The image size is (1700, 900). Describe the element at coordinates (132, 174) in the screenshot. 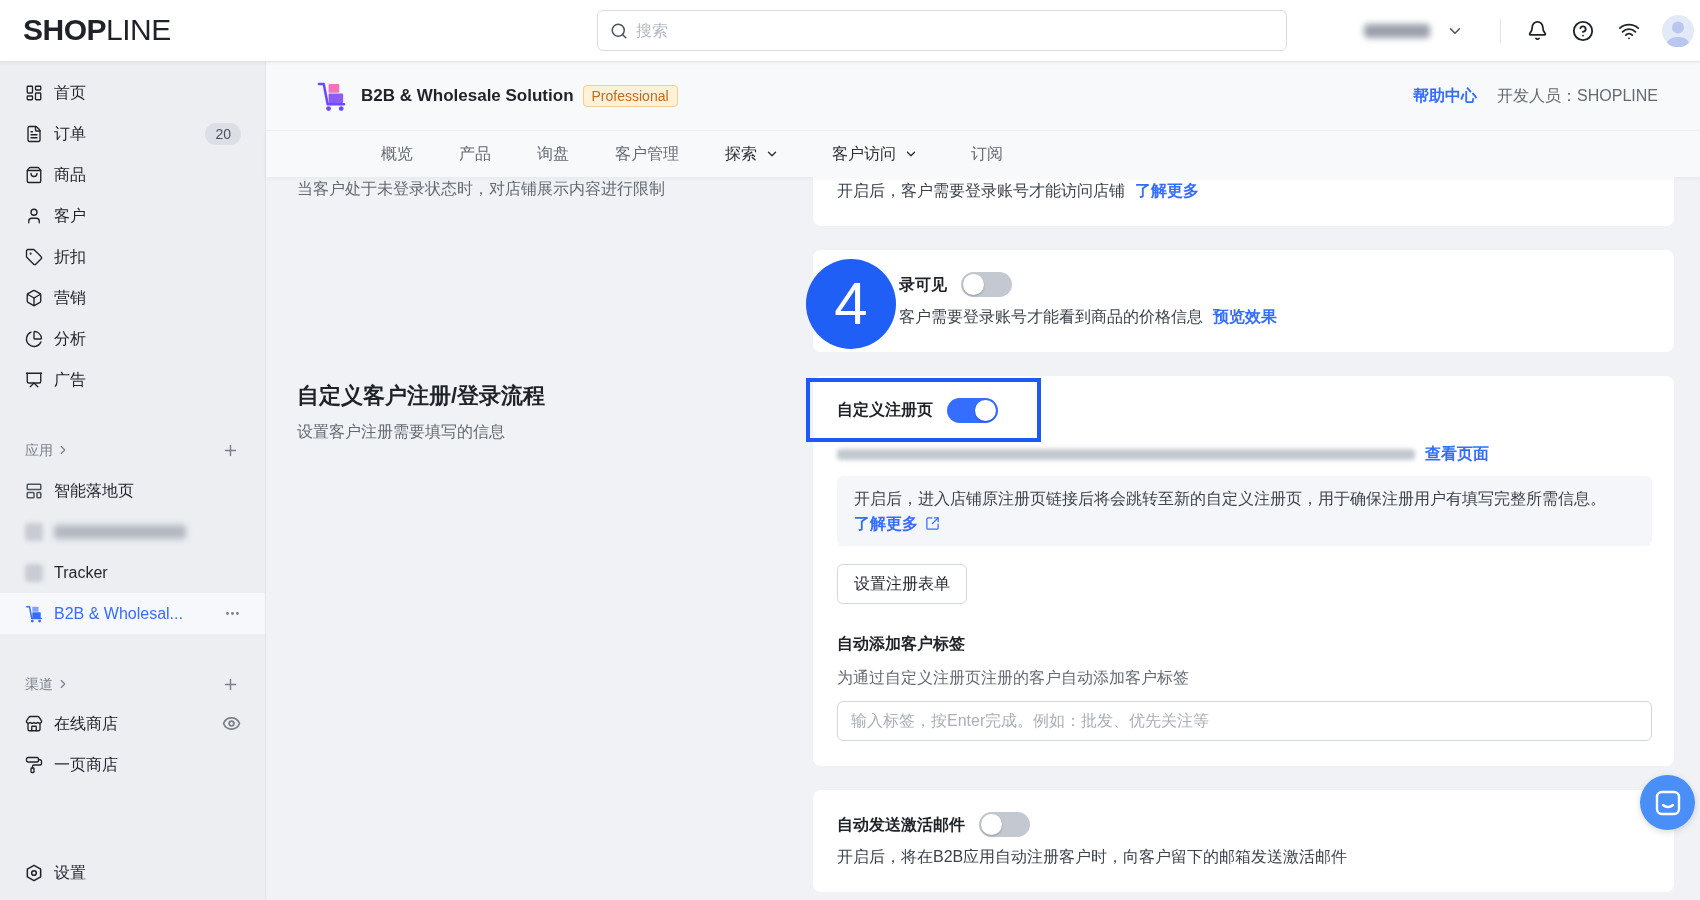

I see `sidebar-item: 商品` at that location.